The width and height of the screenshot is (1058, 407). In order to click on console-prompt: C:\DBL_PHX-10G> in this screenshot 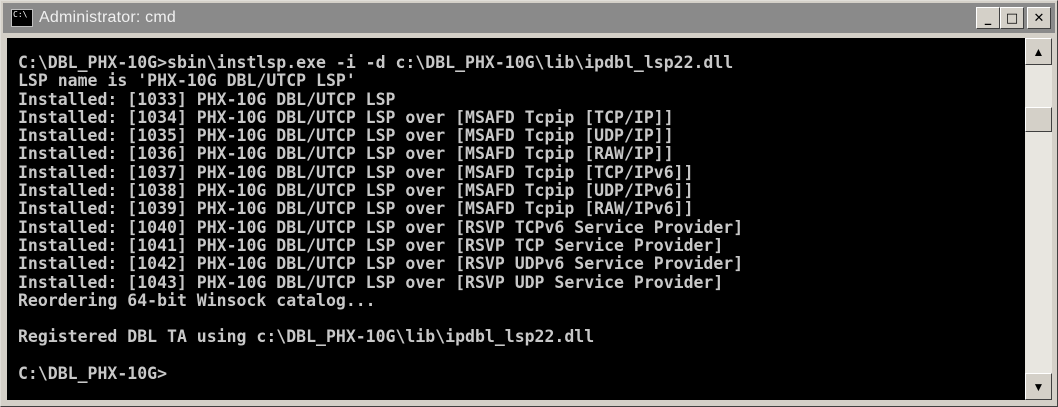, I will do `click(93, 374)`.